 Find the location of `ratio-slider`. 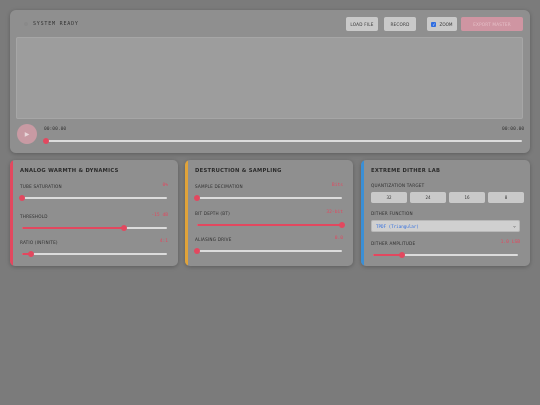

ratio-slider is located at coordinates (94, 254).